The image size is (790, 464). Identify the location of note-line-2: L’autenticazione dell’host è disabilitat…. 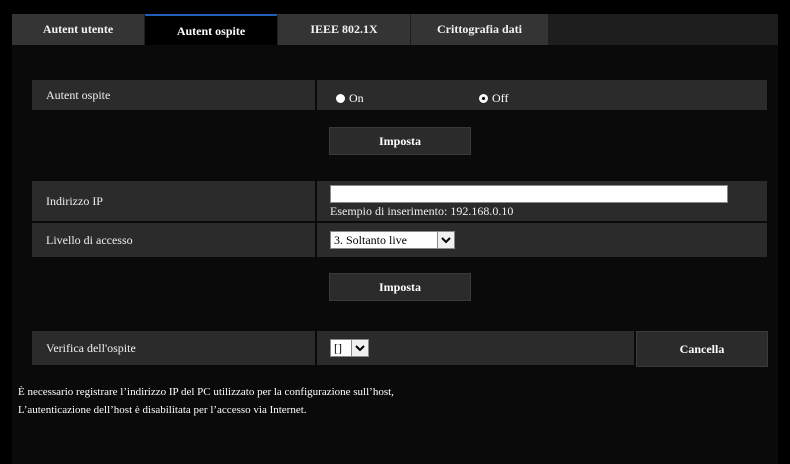
(162, 410).